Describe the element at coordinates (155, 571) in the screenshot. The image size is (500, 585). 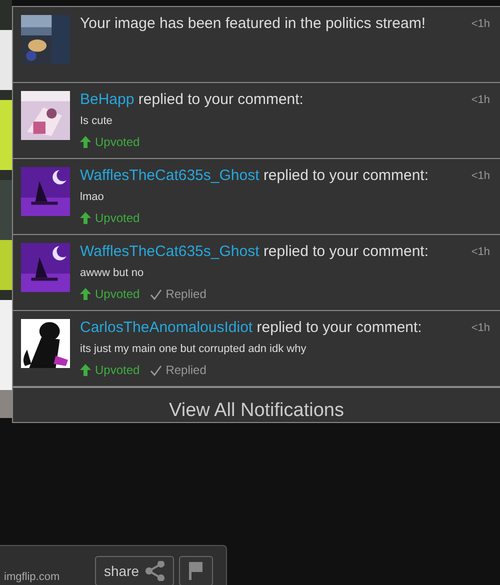
I see `share-icon` at that location.